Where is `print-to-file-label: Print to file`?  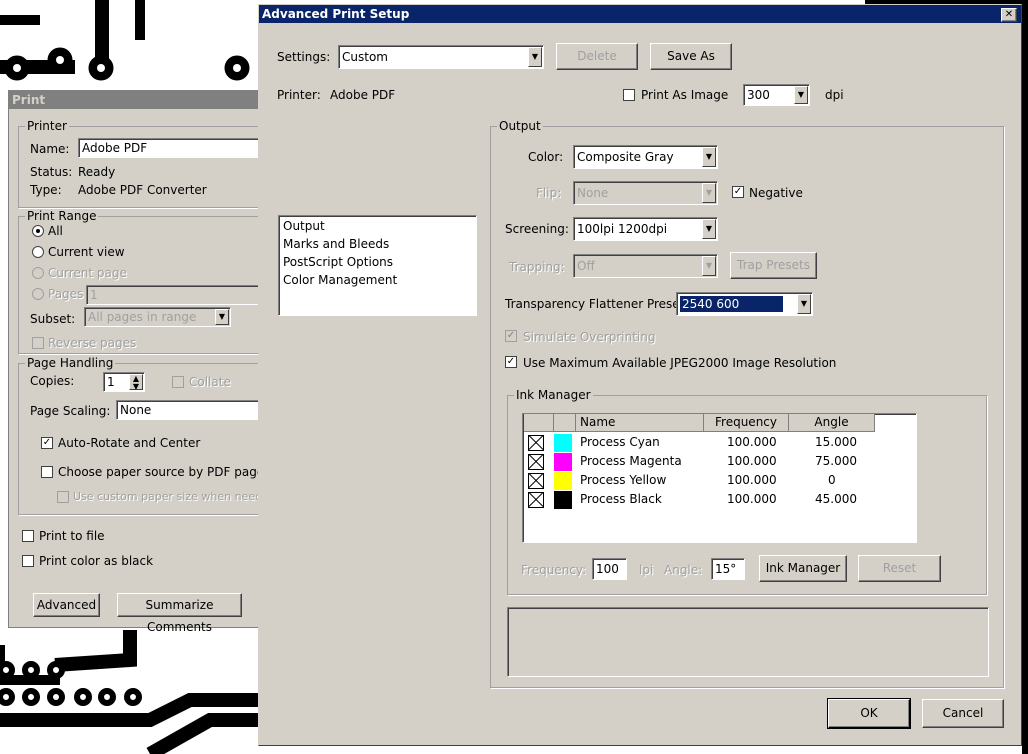 print-to-file-label: Print to file is located at coordinates (72, 536).